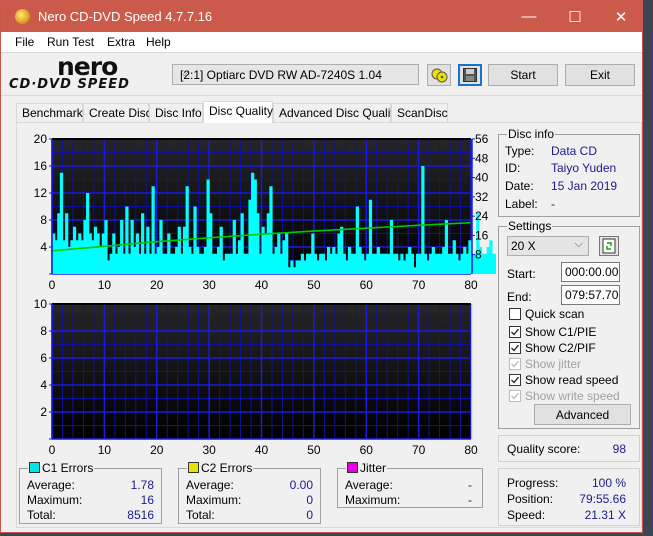 Image resolution: width=653 pixels, height=536 pixels. I want to click on app-icon, so click(22, 16).